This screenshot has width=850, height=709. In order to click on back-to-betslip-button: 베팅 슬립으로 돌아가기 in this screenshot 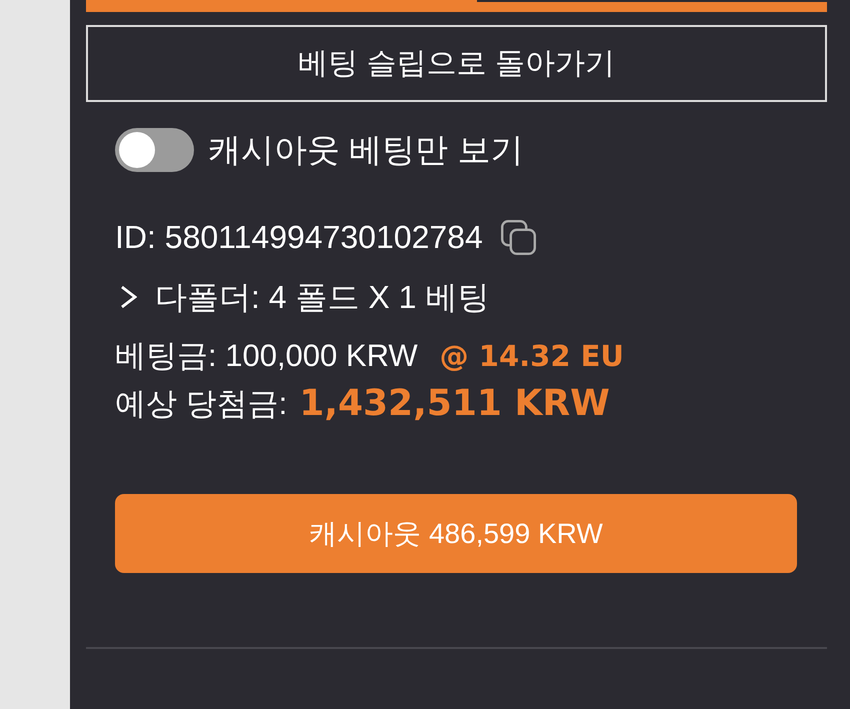, I will do `click(456, 63)`.